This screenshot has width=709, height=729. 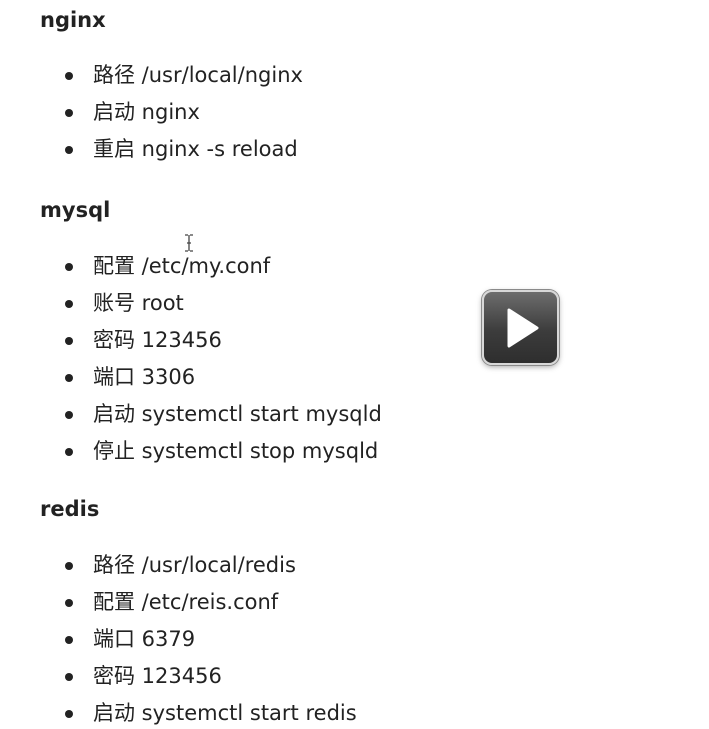 I want to click on list-item-text: 重启 nginx -s reload, so click(x=195, y=149).